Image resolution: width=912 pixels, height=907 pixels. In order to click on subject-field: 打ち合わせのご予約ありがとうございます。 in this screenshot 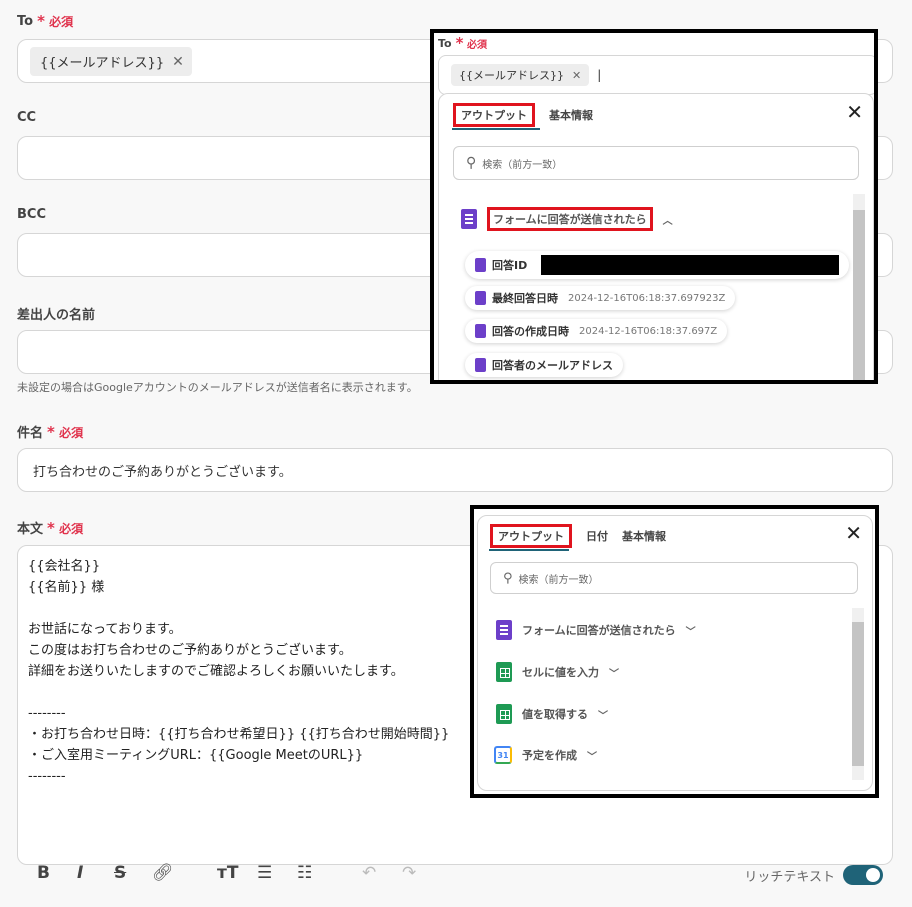, I will do `click(455, 470)`.